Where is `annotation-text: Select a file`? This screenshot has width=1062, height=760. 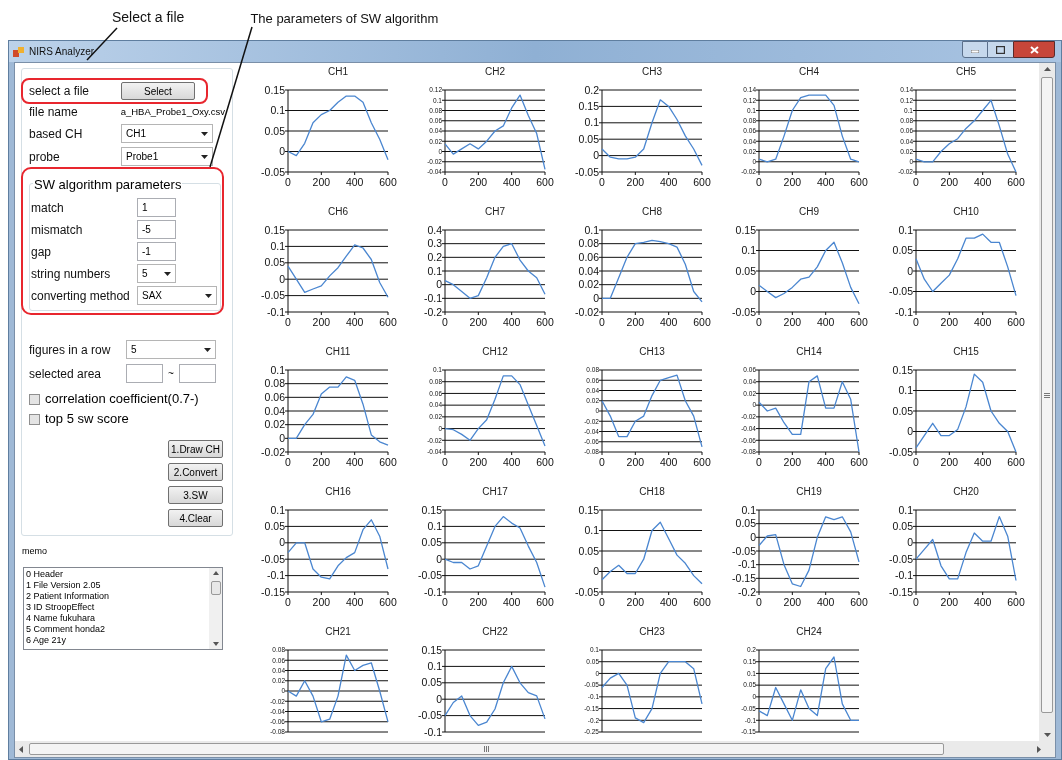
annotation-text: Select a file is located at coordinates (148, 17).